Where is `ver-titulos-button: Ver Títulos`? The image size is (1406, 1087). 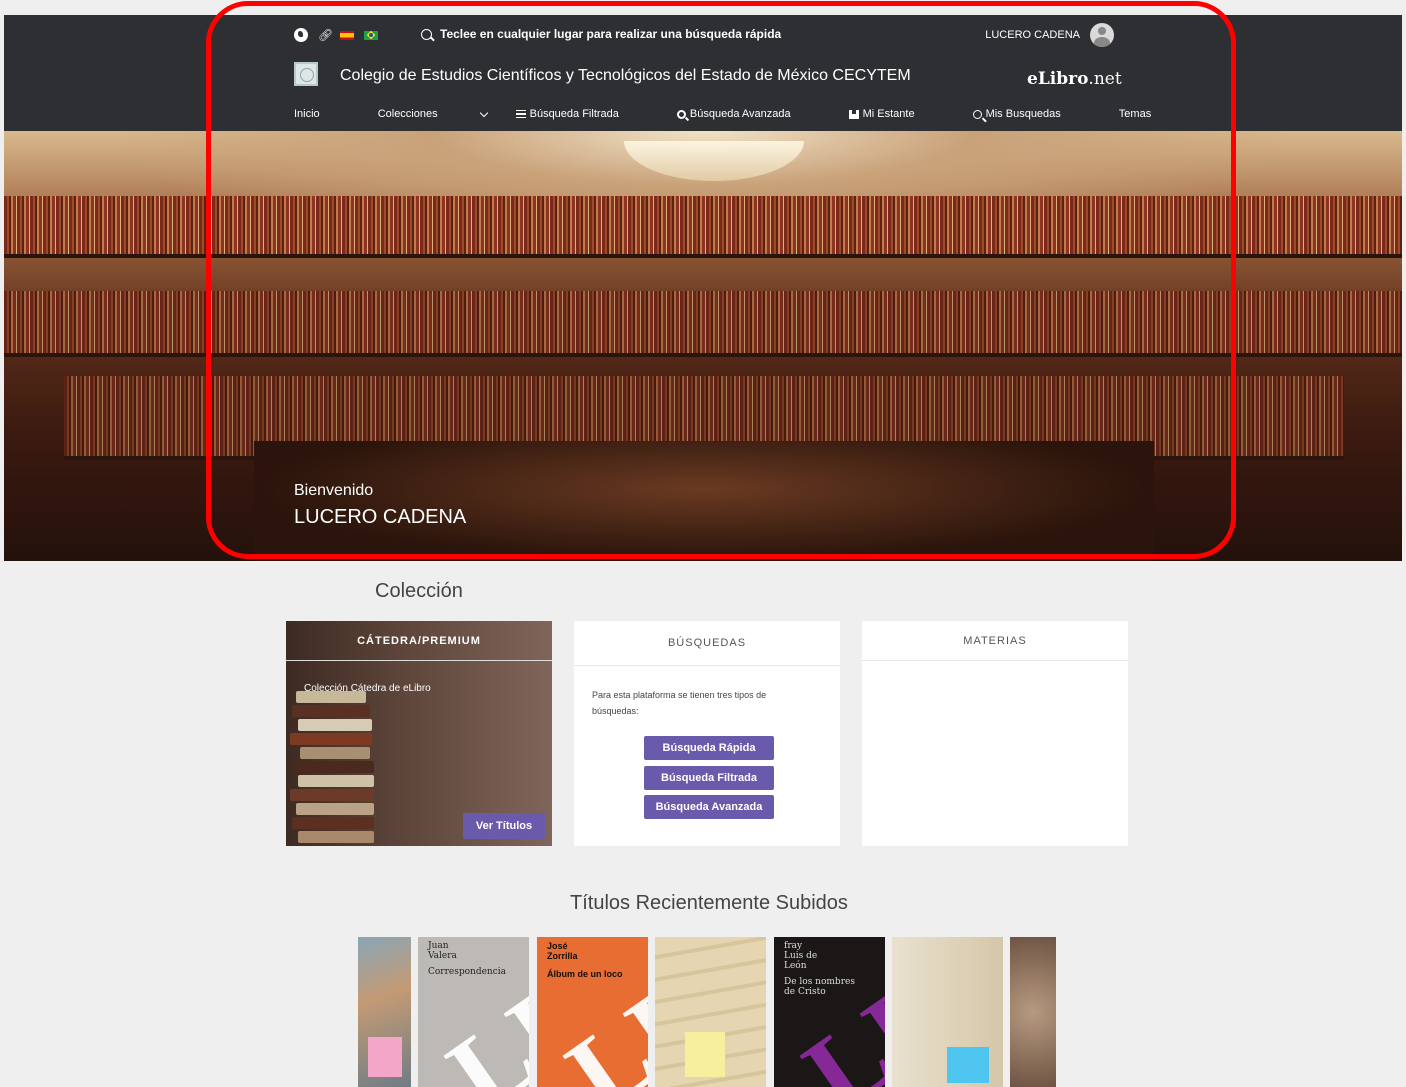
ver-titulos-button: Ver Títulos is located at coordinates (504, 826).